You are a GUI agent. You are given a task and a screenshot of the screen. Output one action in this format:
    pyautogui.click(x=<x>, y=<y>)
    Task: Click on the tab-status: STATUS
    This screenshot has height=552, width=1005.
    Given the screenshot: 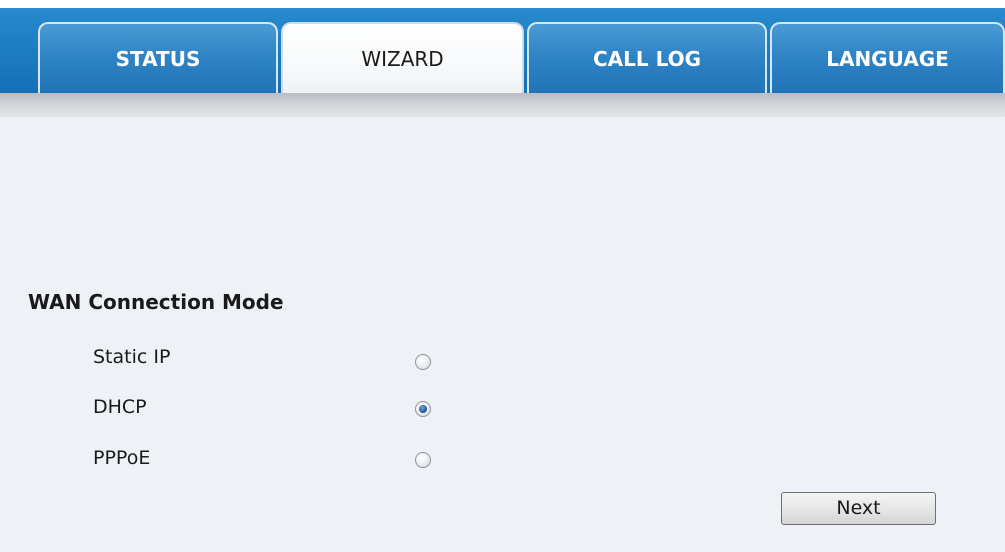 What is the action you would take?
    pyautogui.click(x=158, y=58)
    